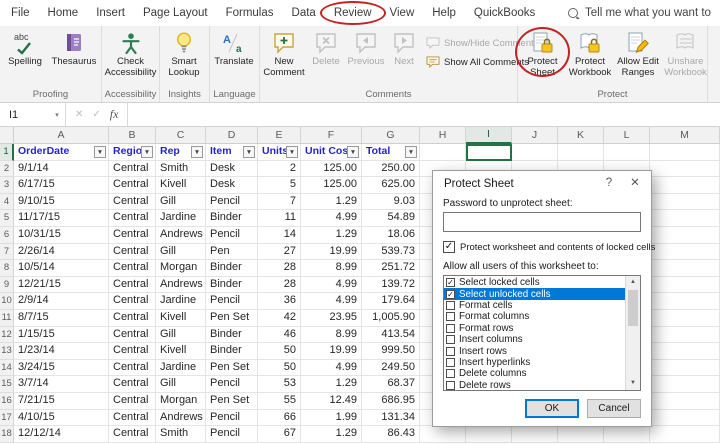 The width and height of the screenshot is (720, 444). I want to click on cell-D17: Pencil, so click(232, 418).